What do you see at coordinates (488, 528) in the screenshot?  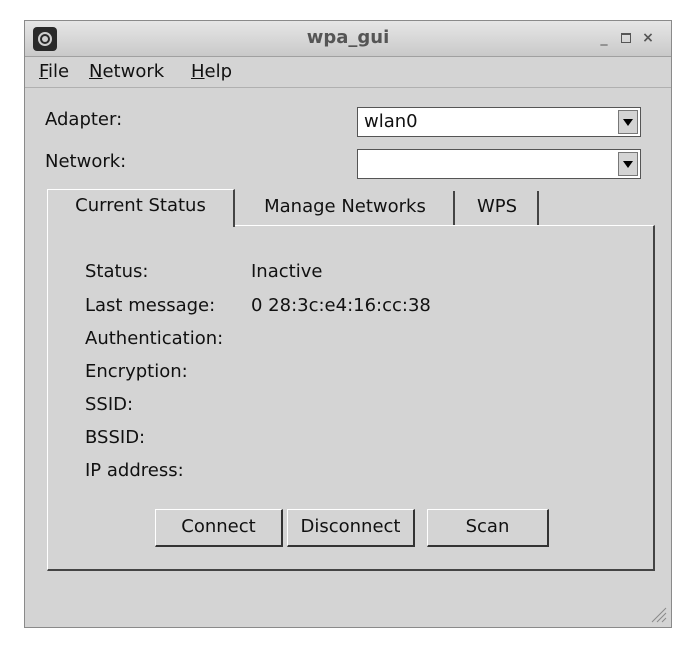 I see `scan-button: Scan` at bounding box center [488, 528].